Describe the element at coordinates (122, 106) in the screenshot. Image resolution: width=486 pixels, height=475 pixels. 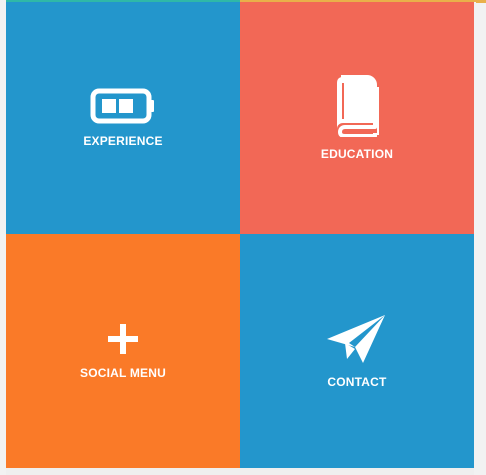
I see `battery-icon` at that location.